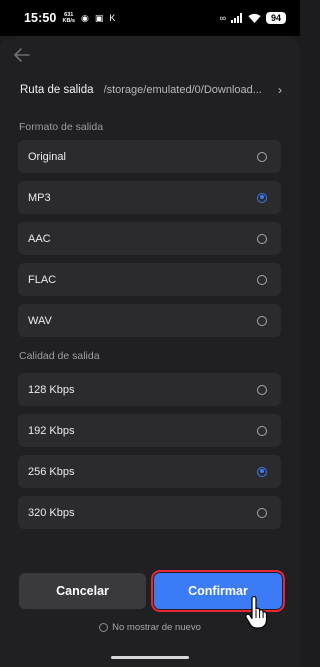 The width and height of the screenshot is (320, 667). Describe the element at coordinates (51, 471) in the screenshot. I see `quality-option-label: 256 Kbps` at that location.